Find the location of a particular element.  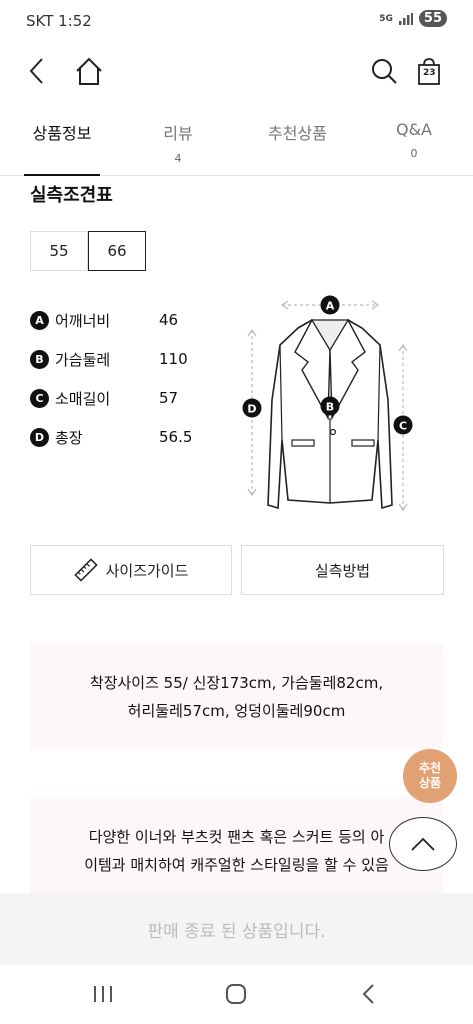

recommend-label: 상품 is located at coordinates (430, 783).